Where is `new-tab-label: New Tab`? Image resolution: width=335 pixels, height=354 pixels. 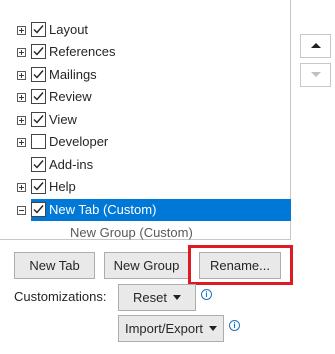
new-tab-label: New Tab is located at coordinates (54, 265).